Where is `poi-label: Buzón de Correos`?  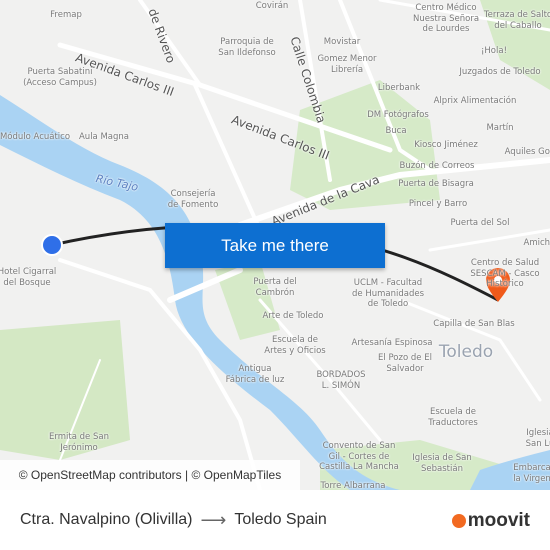 poi-label: Buzón de Correos is located at coordinates (437, 166).